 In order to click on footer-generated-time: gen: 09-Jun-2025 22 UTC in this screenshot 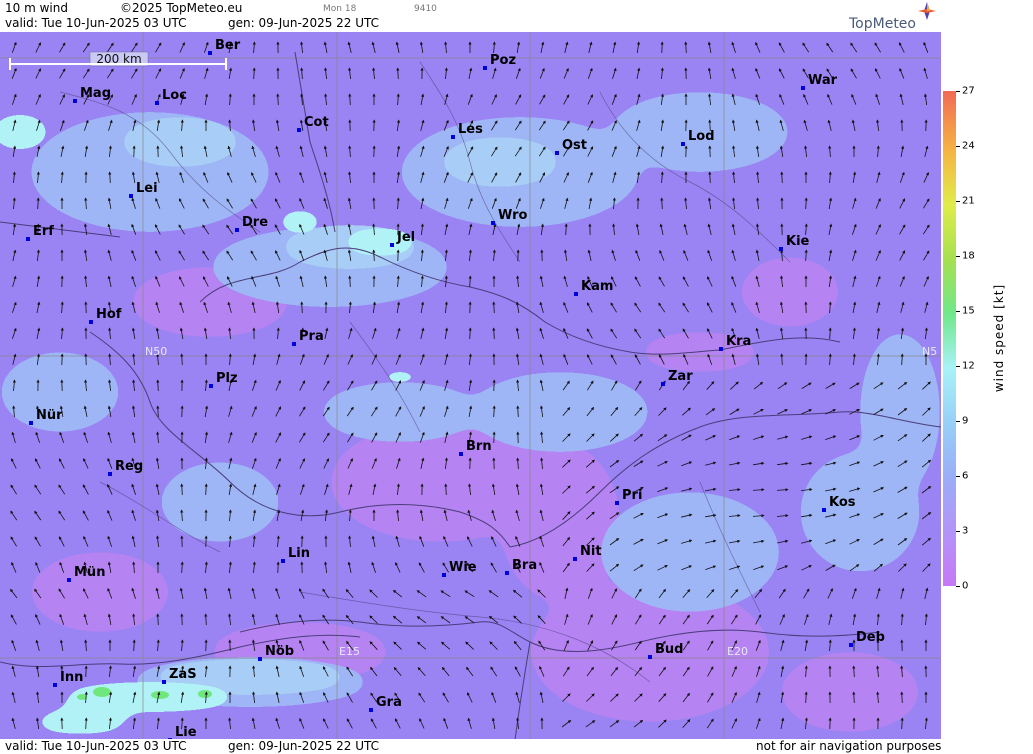, I will do `click(304, 746)`.